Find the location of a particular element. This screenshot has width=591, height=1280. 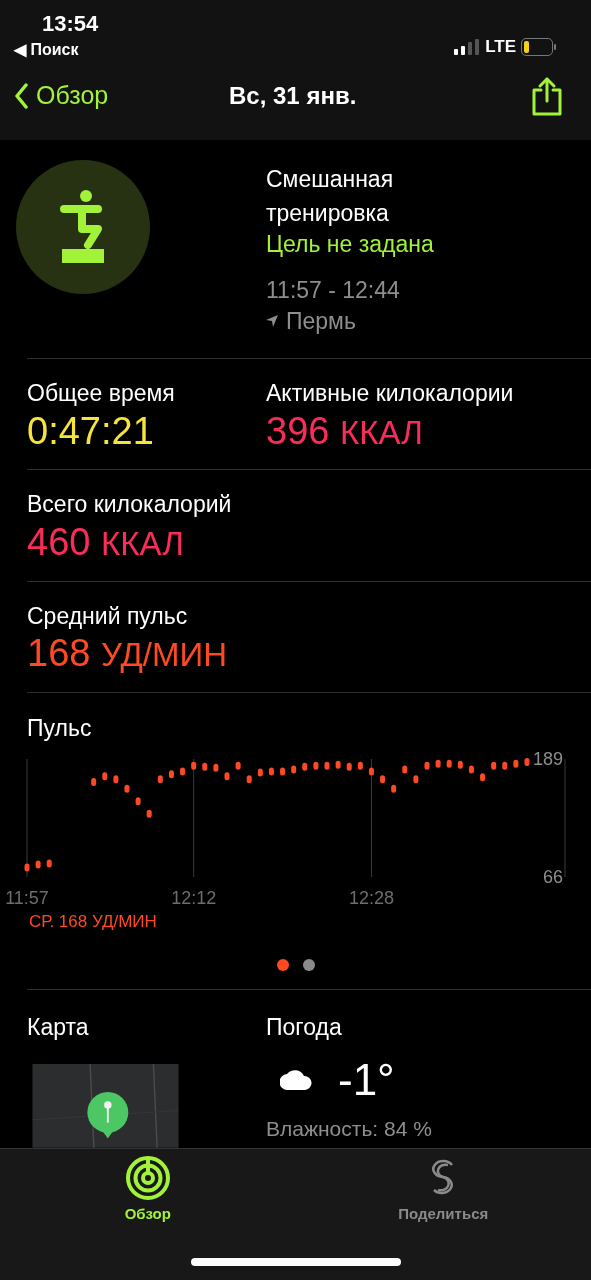

cloud-icon is located at coordinates (296, 1079).